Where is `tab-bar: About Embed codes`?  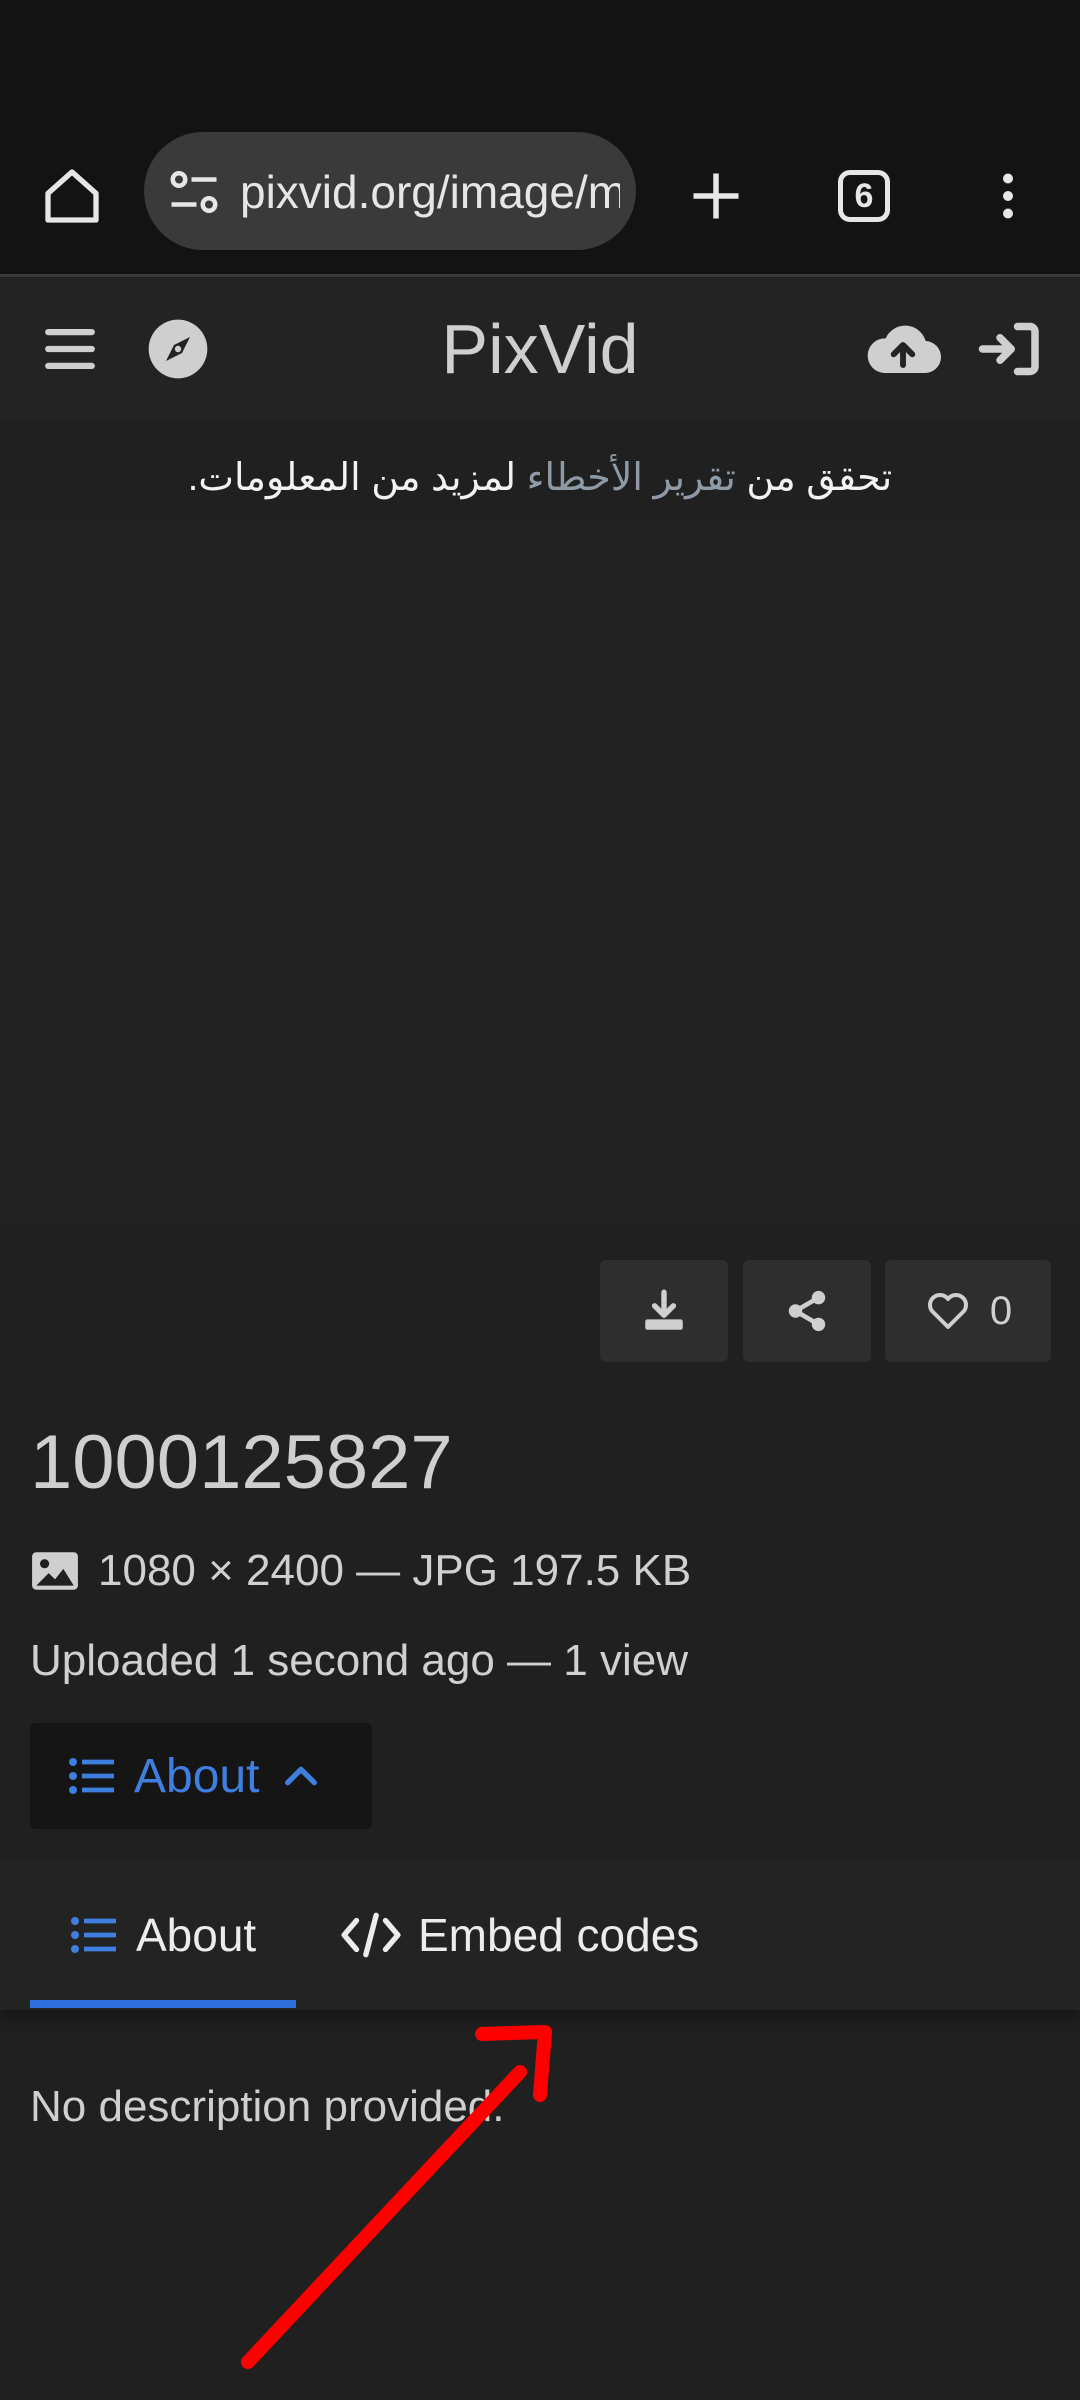
tab-bar: About Embed codes is located at coordinates (540, 1935).